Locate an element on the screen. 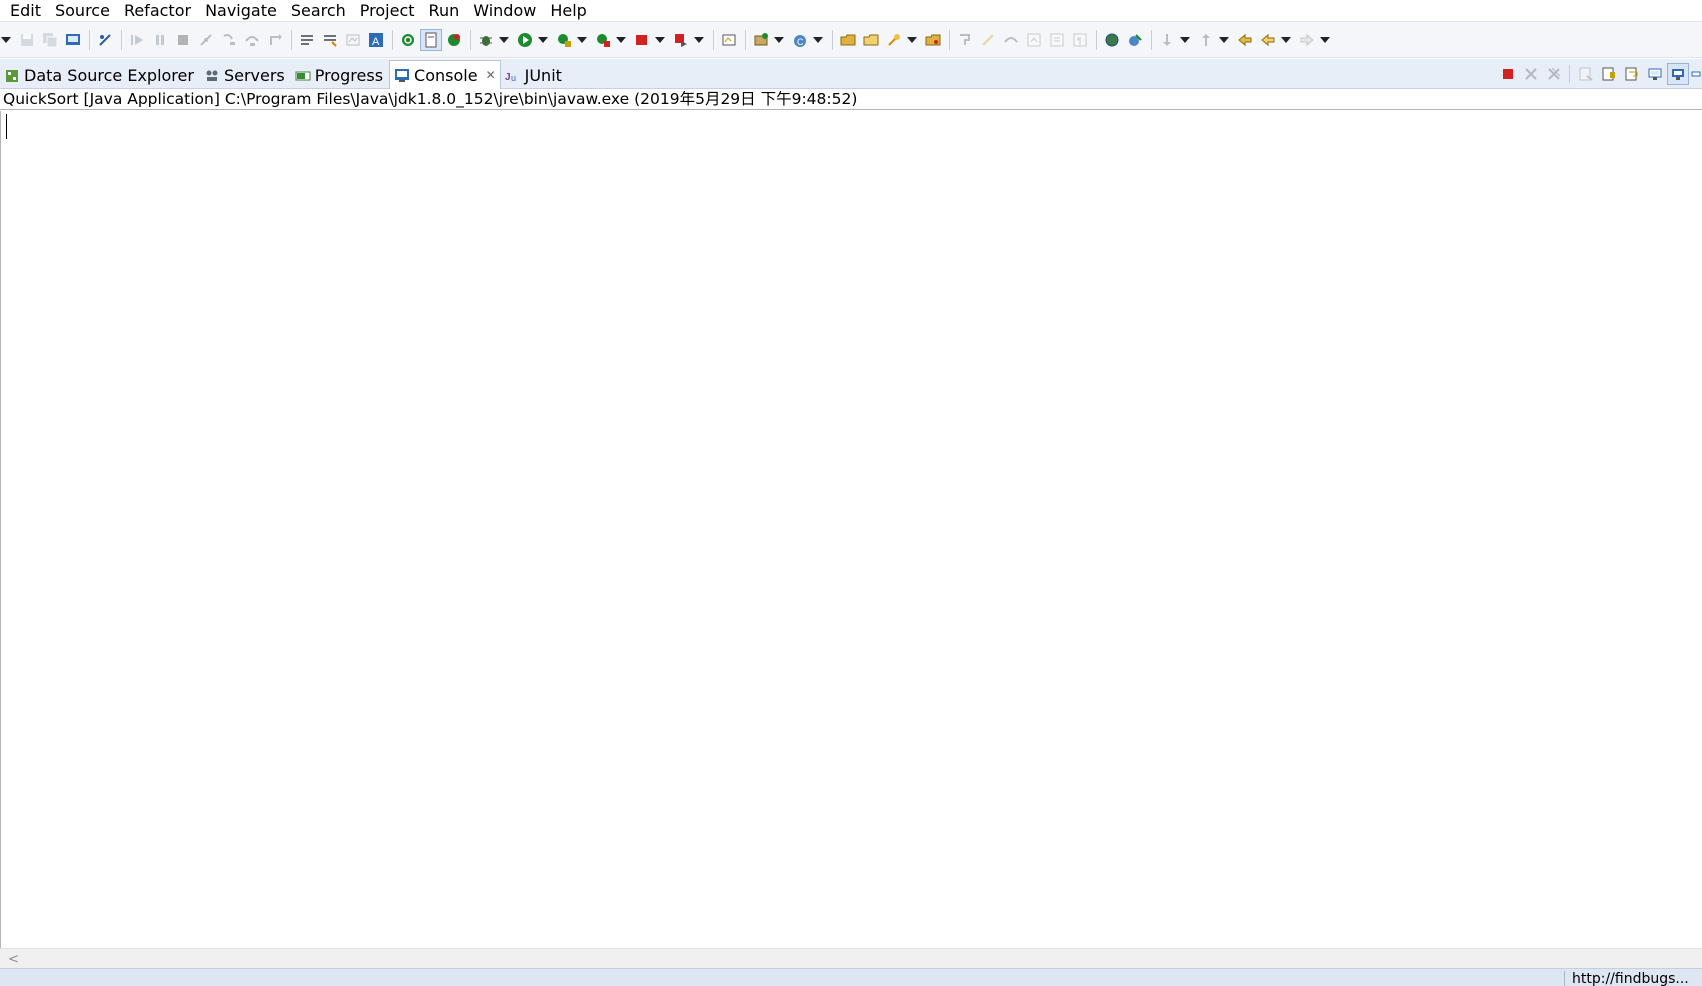 This screenshot has height=986, width=1702. scroll-left-icon: < is located at coordinates (13, 959).